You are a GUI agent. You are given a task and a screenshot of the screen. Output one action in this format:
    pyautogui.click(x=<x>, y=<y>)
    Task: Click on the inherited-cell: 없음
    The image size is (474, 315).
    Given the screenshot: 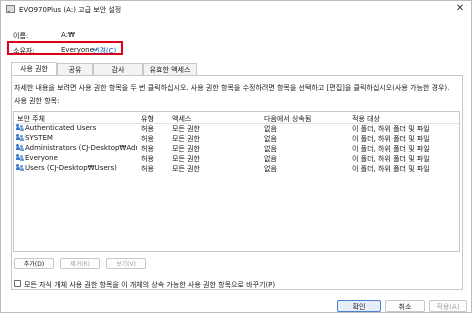 What is the action you would take?
    pyautogui.click(x=270, y=169)
    